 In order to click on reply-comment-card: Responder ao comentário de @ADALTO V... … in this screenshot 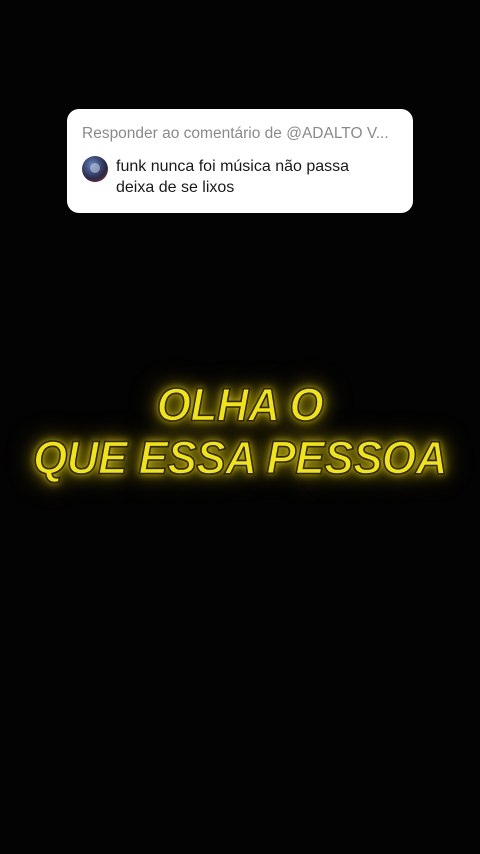, I will do `click(240, 161)`.